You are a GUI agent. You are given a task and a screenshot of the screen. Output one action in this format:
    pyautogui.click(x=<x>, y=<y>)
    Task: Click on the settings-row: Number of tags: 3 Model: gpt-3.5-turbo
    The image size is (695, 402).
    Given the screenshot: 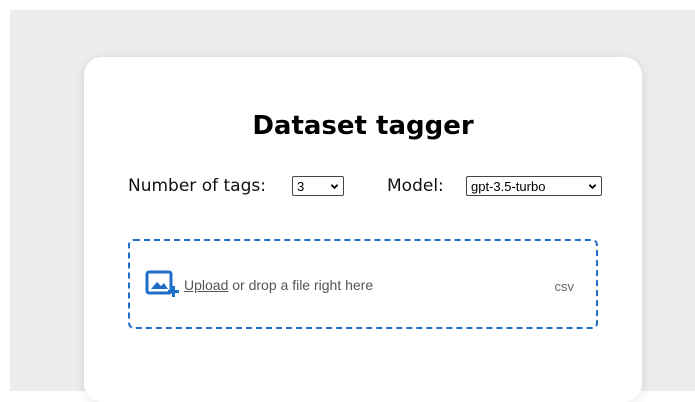 What is the action you would take?
    pyautogui.click(x=363, y=188)
    